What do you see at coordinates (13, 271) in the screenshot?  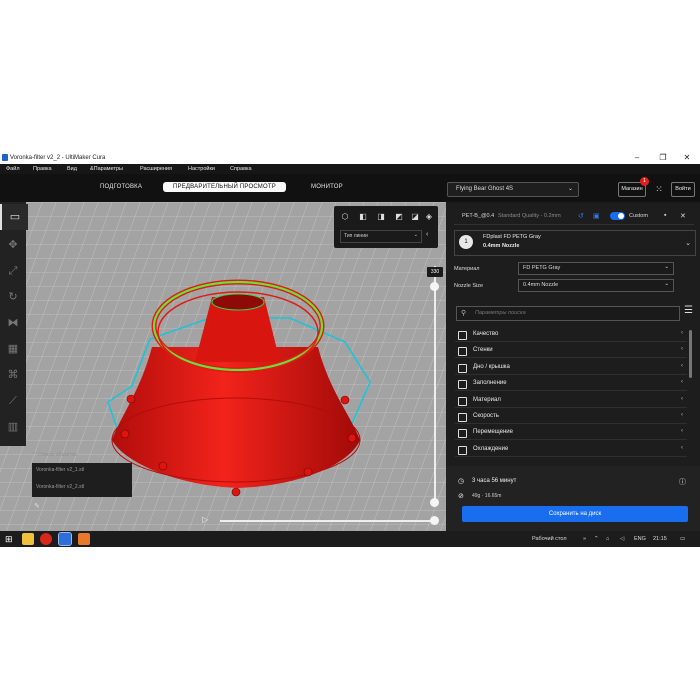 I see `scale-icon: ⤢` at bounding box center [13, 271].